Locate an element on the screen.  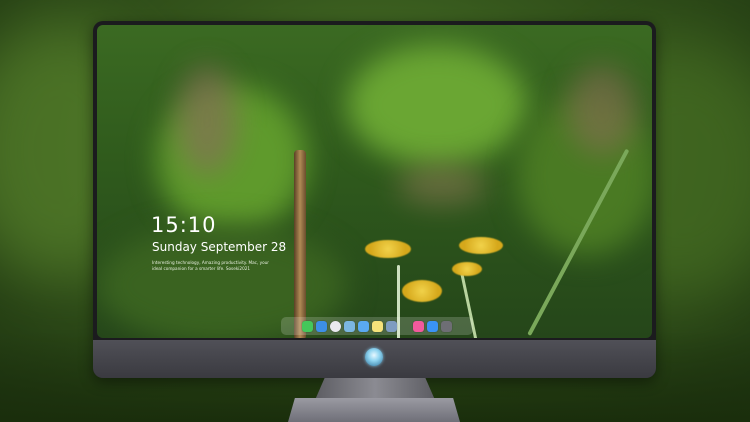
appstore-icon is located at coordinates (432, 326).